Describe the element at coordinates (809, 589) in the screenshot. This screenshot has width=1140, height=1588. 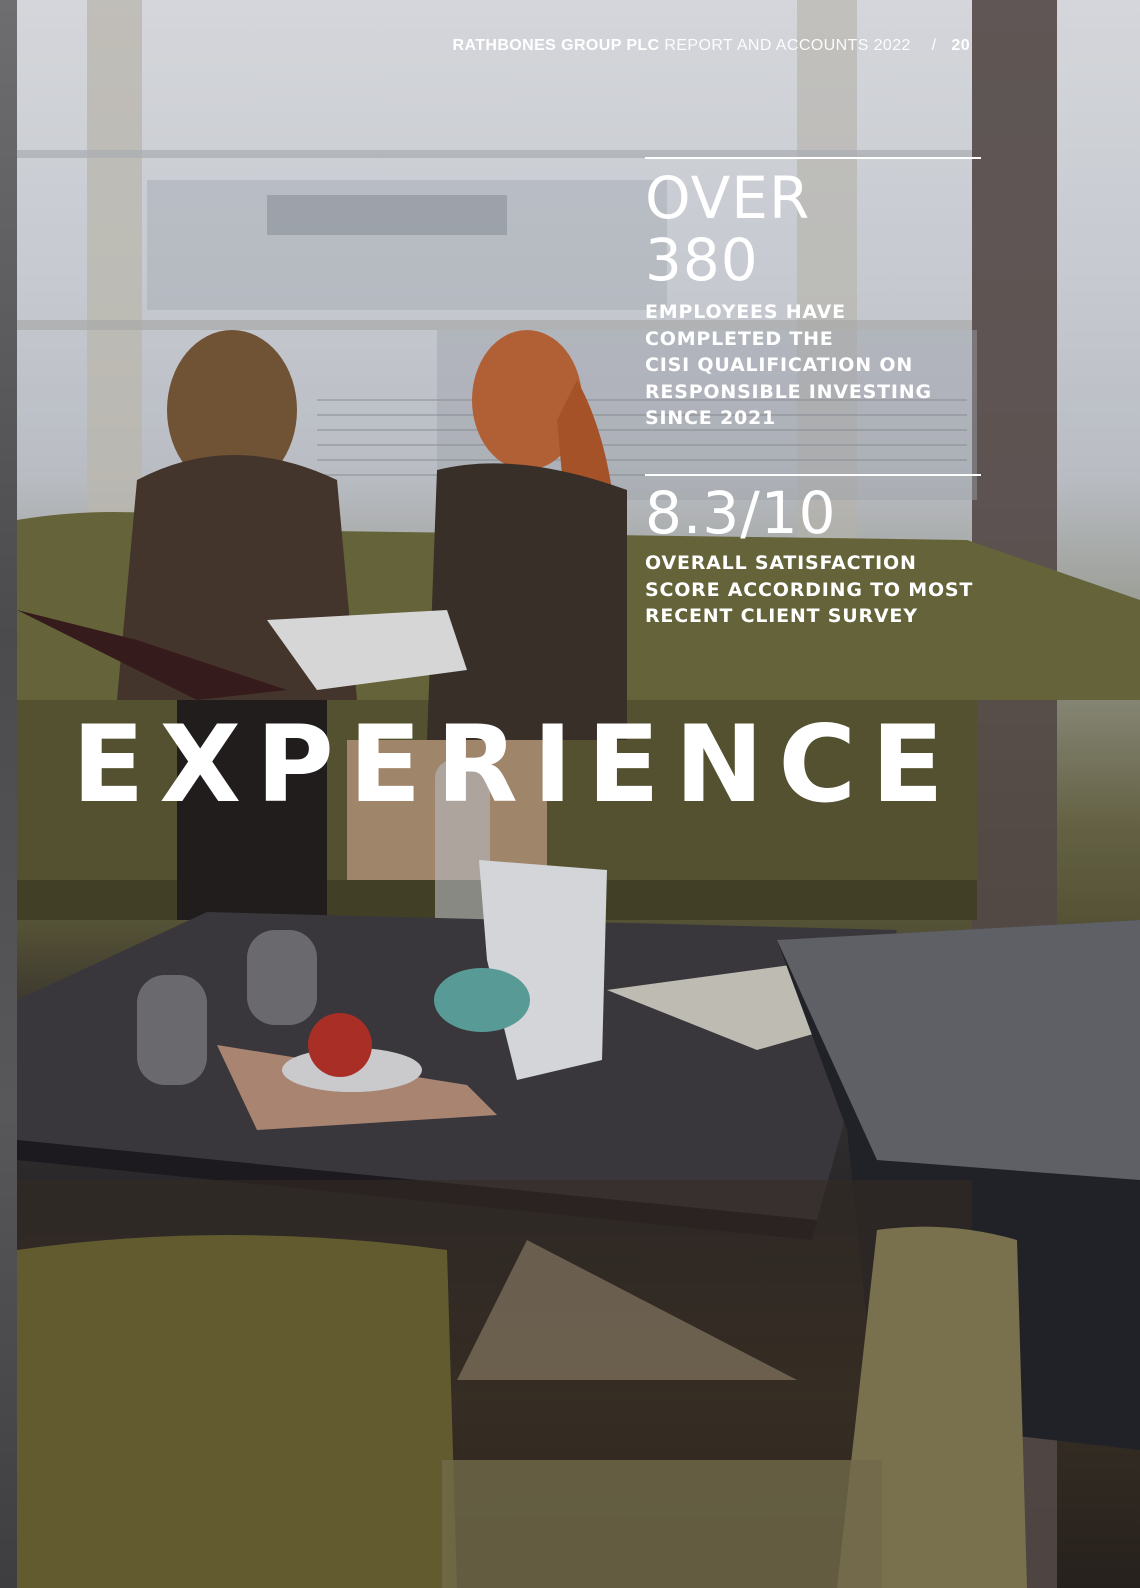
I see `stat-description-line: SCORE ACCORDING TO MOST` at that location.